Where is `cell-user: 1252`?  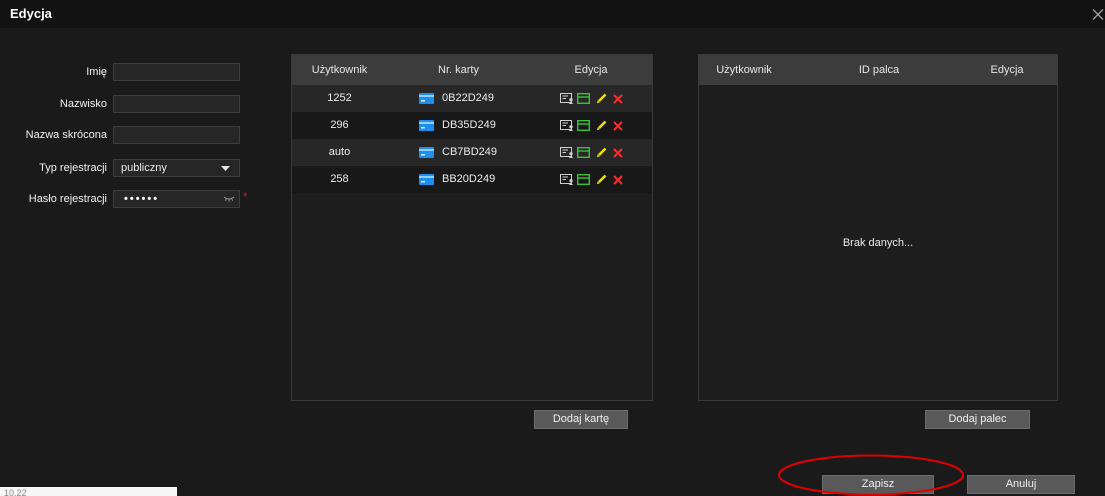 cell-user: 1252 is located at coordinates (339, 98).